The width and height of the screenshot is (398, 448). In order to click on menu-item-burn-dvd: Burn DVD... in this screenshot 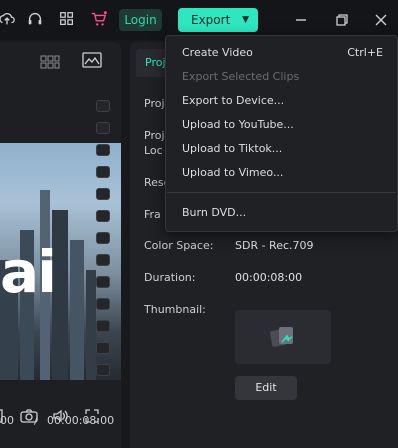, I will do `click(214, 212)`.